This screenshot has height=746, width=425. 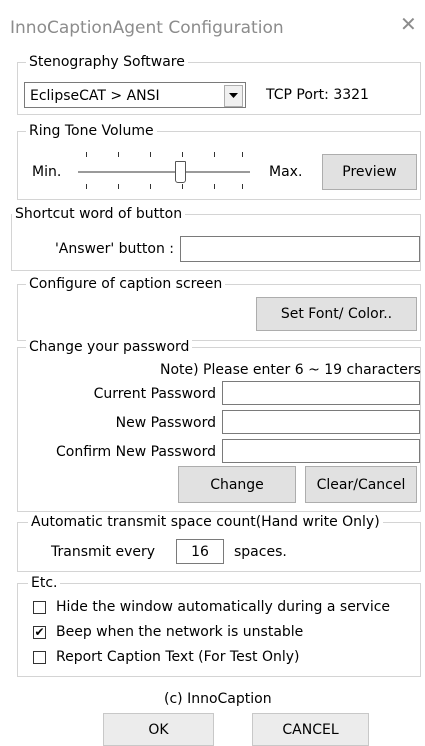 I want to click on close-icon: ✕, so click(x=408, y=24).